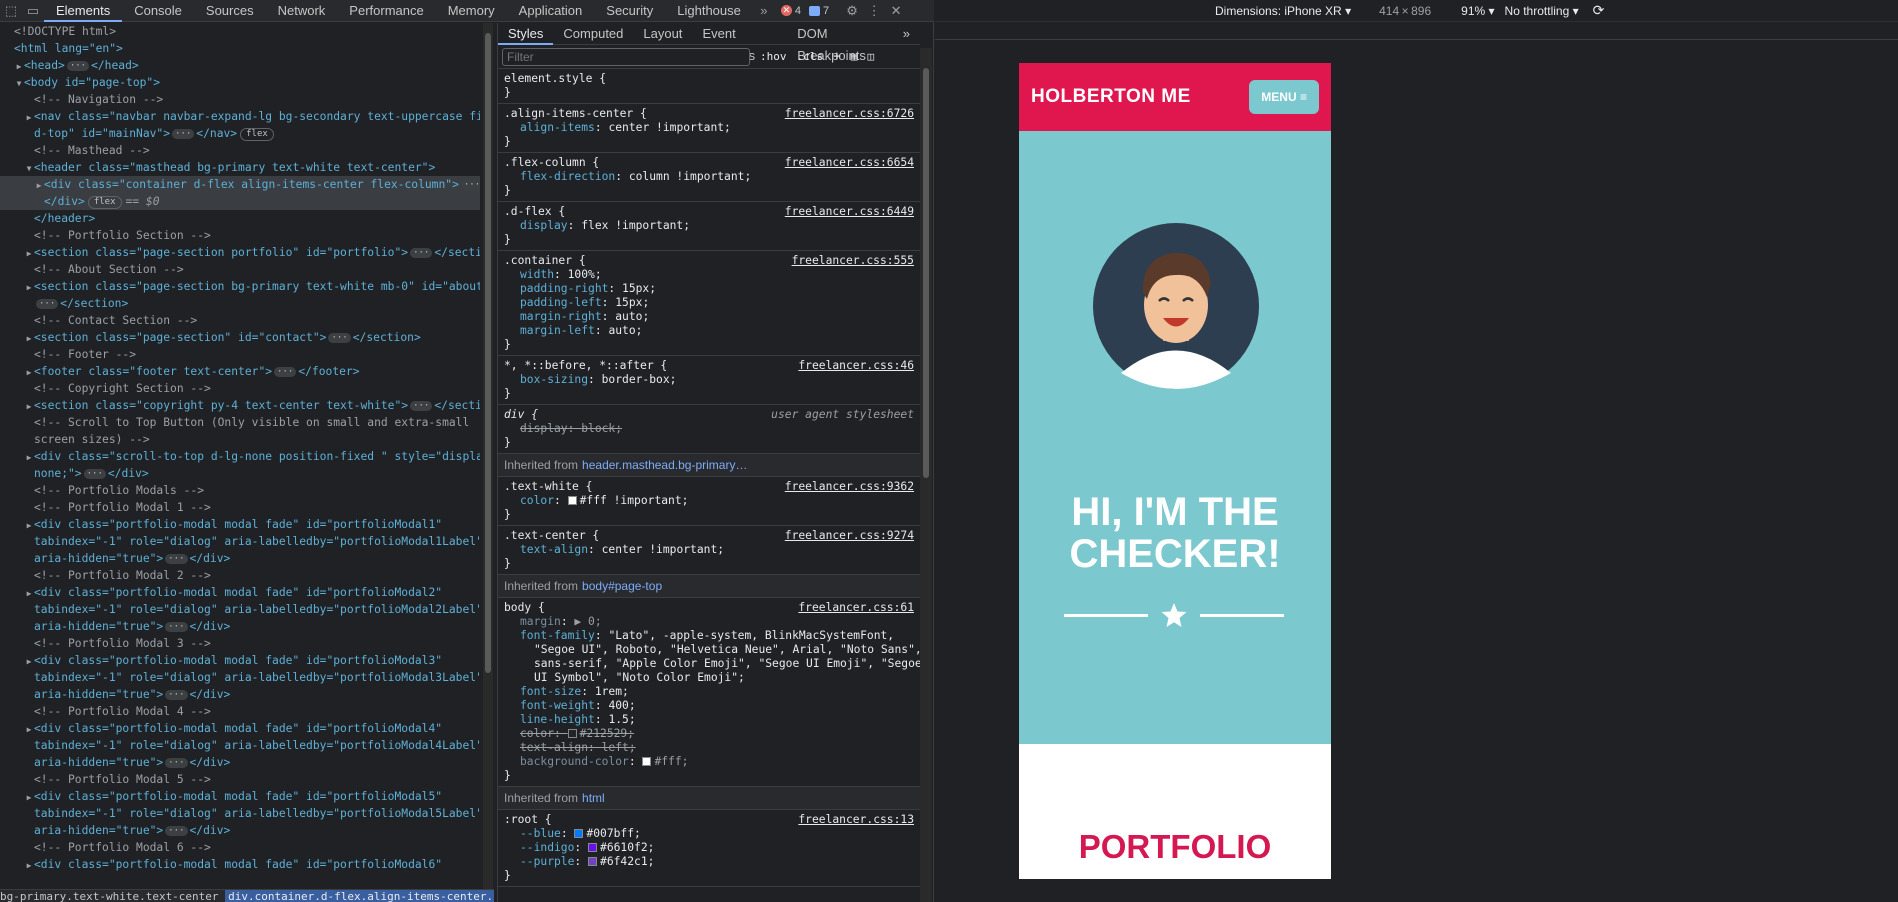 The image size is (1898, 902). Describe the element at coordinates (1542, 11) in the screenshot. I see `throttle-select: No throttling ▾` at that location.